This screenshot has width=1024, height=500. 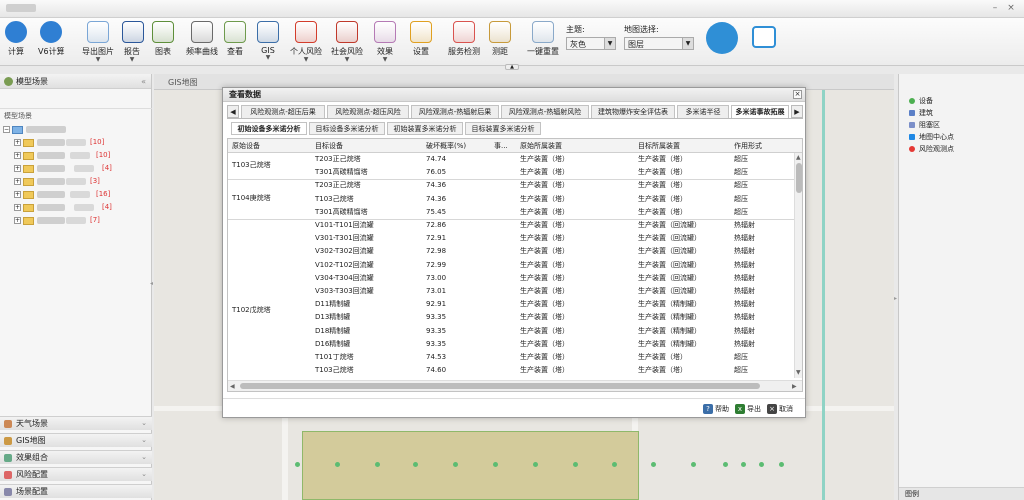 What do you see at coordinates (163, 42) in the screenshot?
I see `toolbar-button-5: 图表` at bounding box center [163, 42].